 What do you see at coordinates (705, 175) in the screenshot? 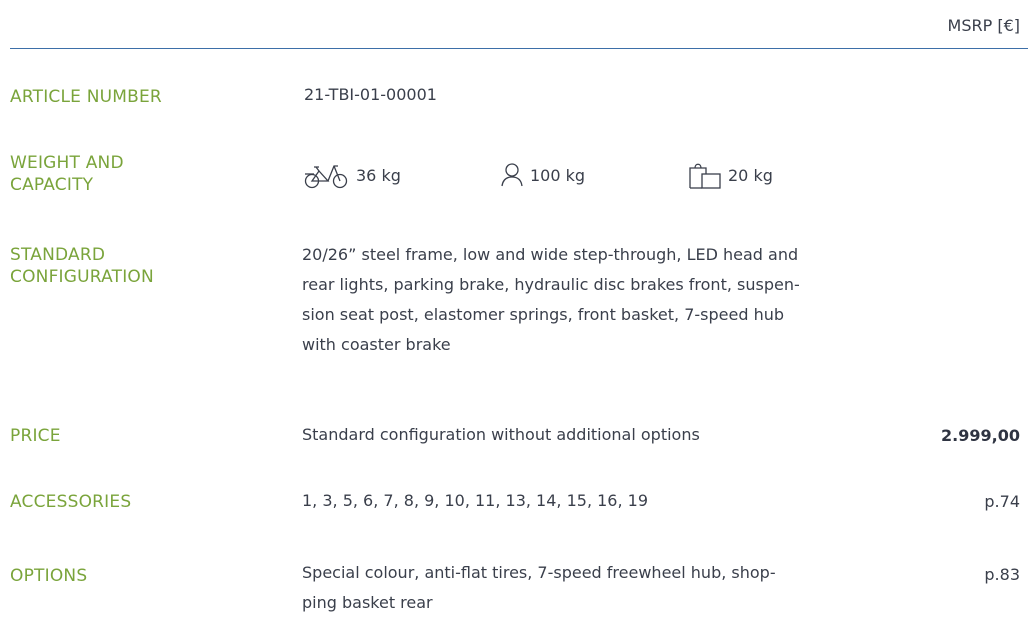
I see `shopping-bag-icon` at bounding box center [705, 175].